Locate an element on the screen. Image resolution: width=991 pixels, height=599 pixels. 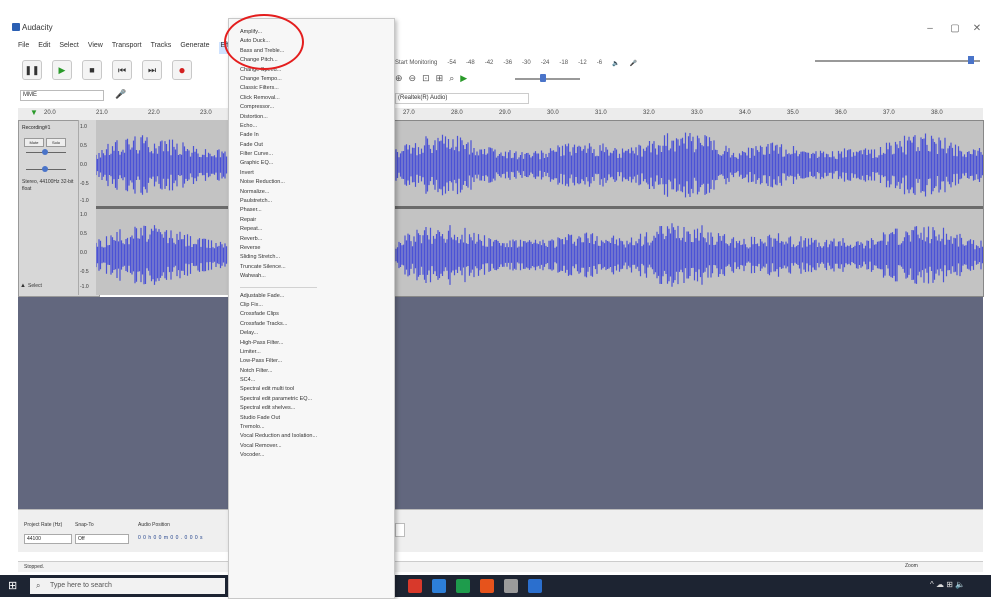
menu-edit: Edit is located at coordinates (44, 48).